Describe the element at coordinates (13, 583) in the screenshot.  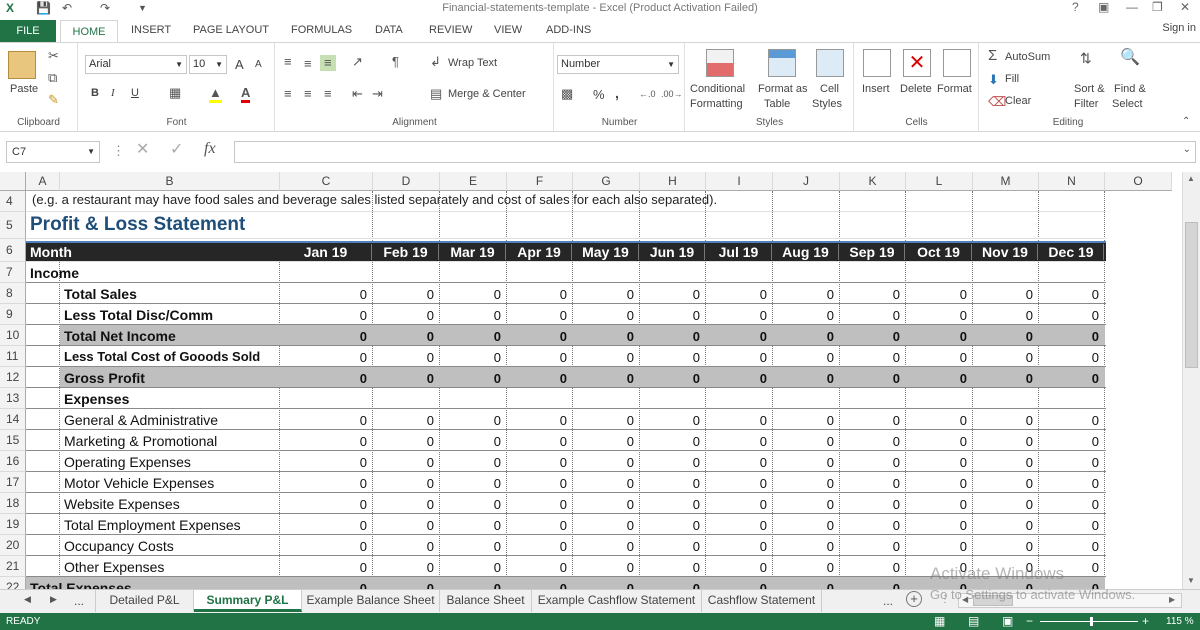
I see `row-header: 22` at that location.